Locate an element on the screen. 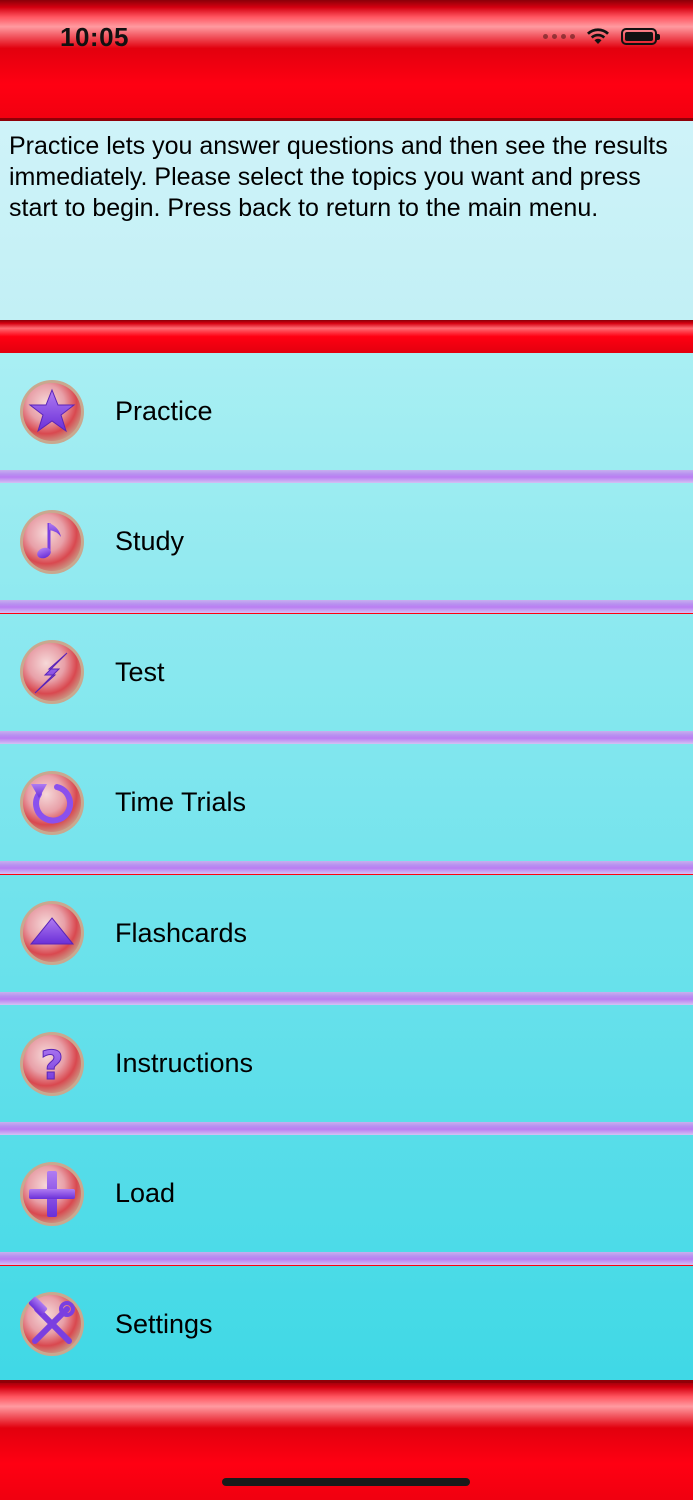 The image size is (693, 1500). status-icons is located at coordinates (601, 36).